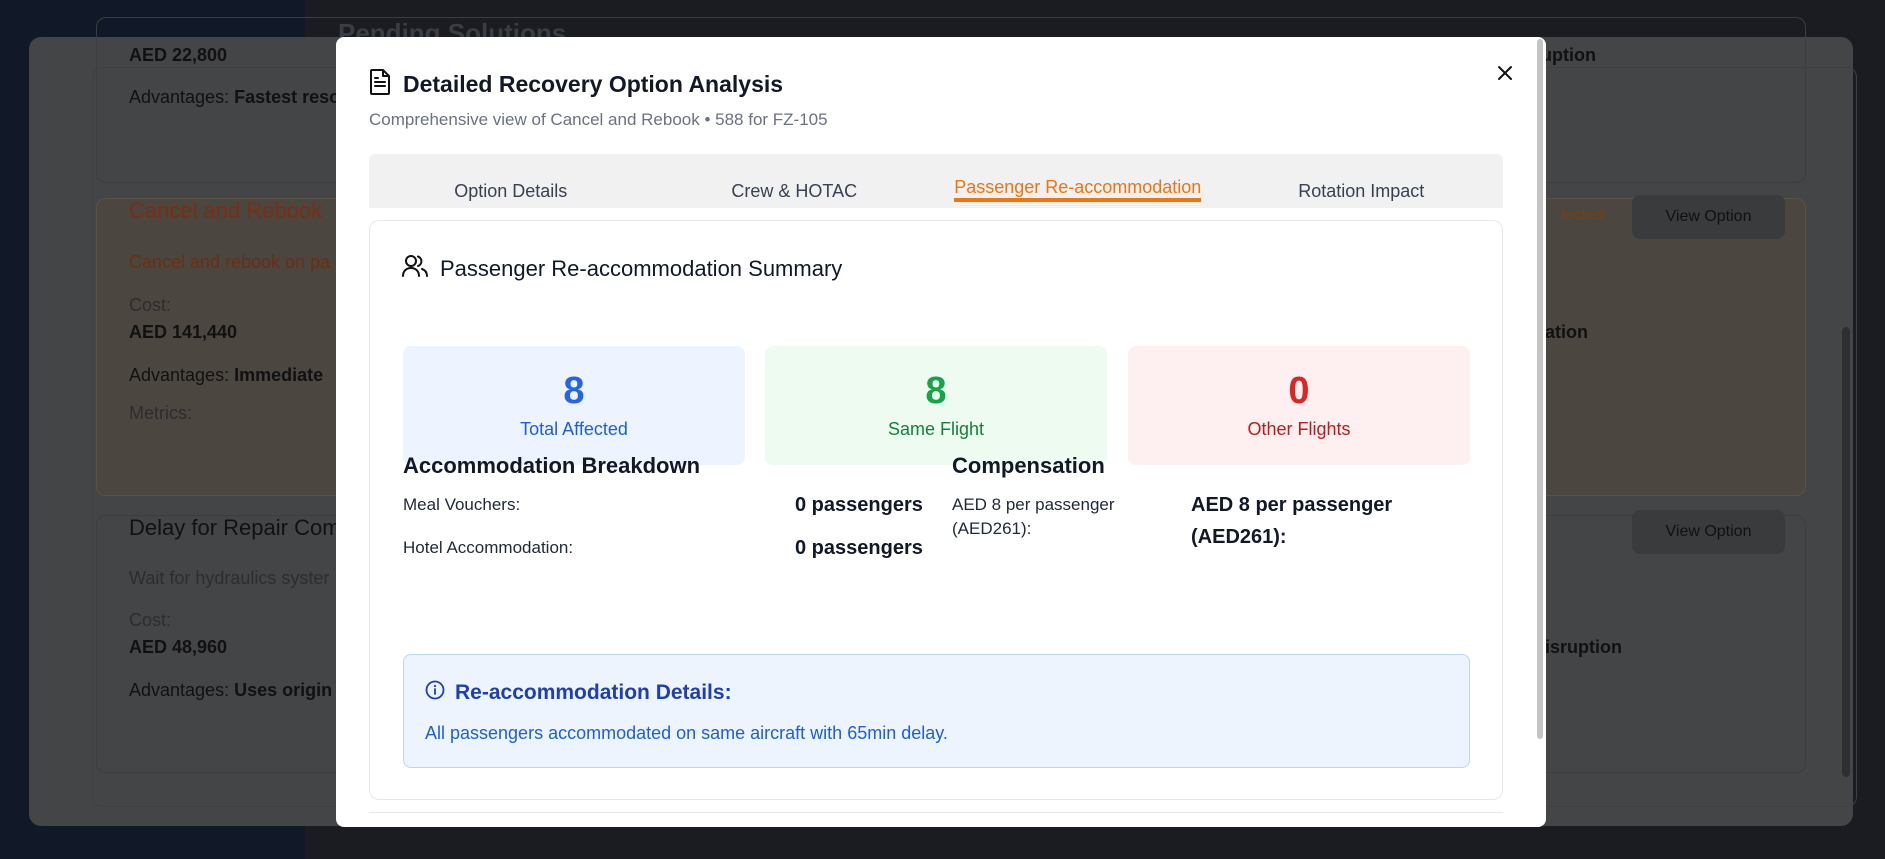 This screenshot has height=859, width=1885. I want to click on meal-vouchers-label: Meal Vouchers:, so click(462, 504).